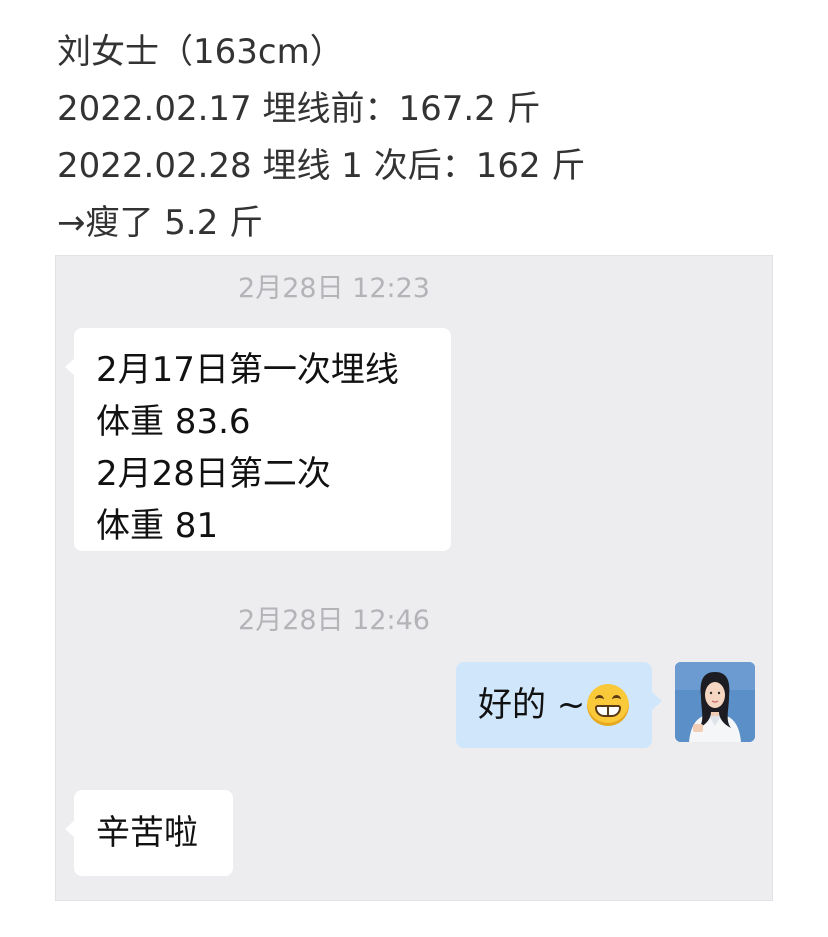 Image resolution: width=828 pixels, height=937 pixels. Describe the element at coordinates (321, 166) in the screenshot. I see `caption-line-after: 2022.02.28 埋线 1 次后：162 斤` at that location.